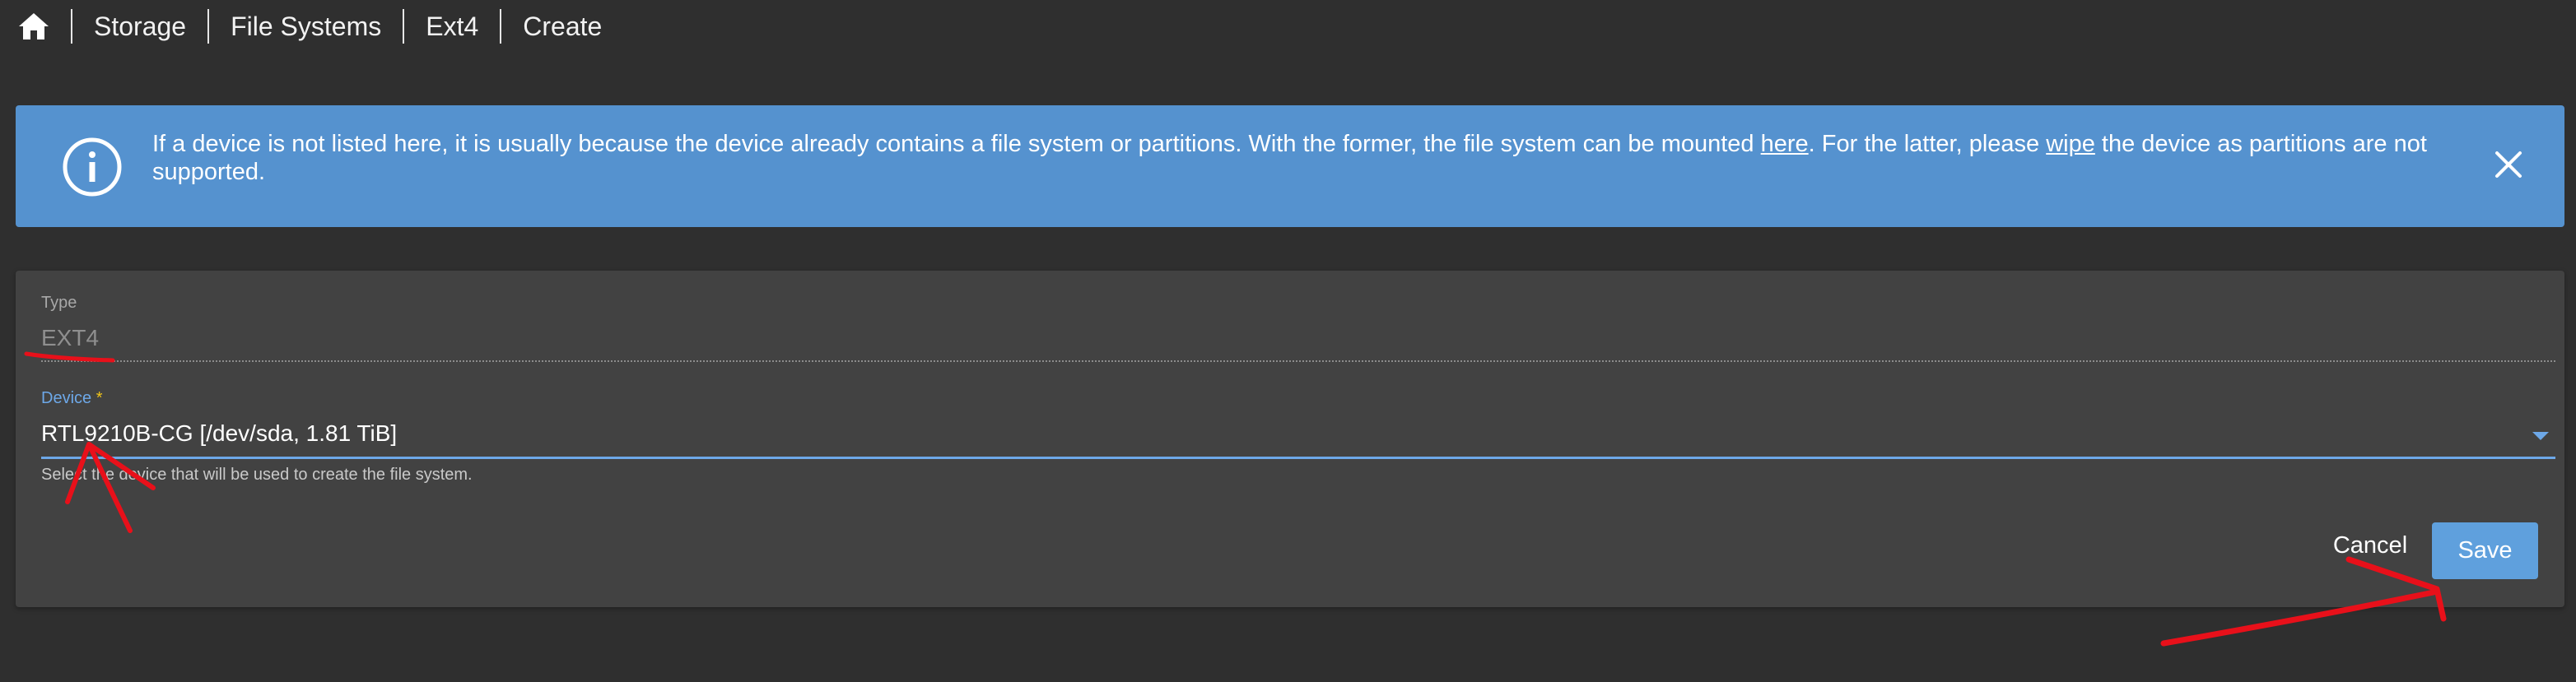 This screenshot has width=2576, height=682. Describe the element at coordinates (2508, 164) in the screenshot. I see `close-icon` at that location.